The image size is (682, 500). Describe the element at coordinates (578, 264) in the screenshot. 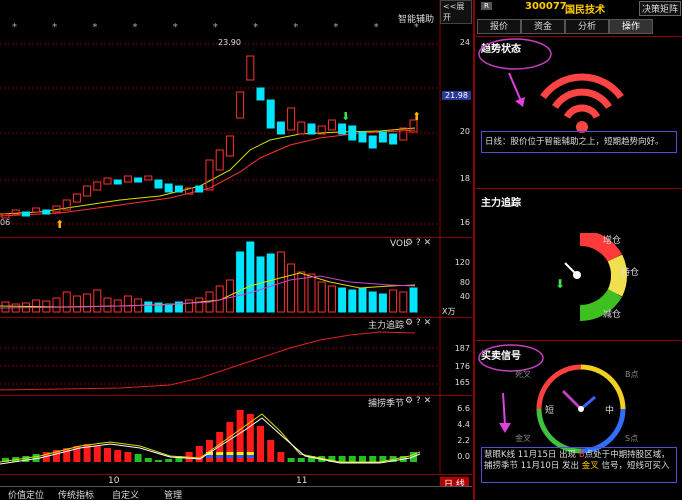

I see `main-force-section: 主力追踪 增仓 持仓 减仓 ⬇` at that location.